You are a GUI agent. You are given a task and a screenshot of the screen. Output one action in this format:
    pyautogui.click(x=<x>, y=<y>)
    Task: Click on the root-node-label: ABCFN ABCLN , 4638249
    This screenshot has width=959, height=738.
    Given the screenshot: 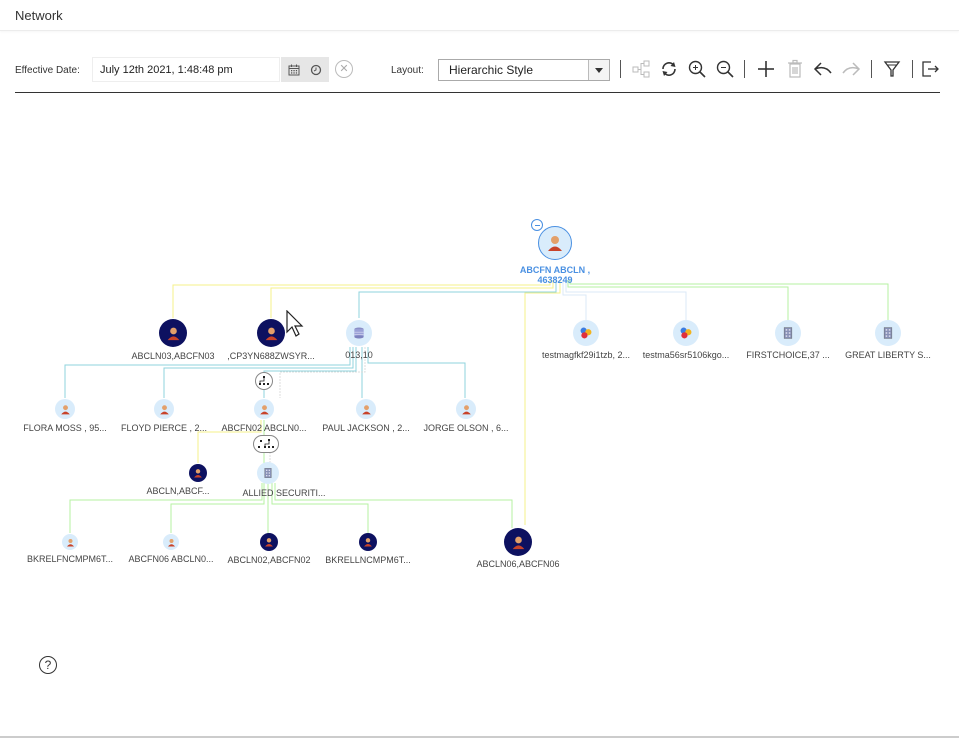 What is the action you would take?
    pyautogui.click(x=555, y=275)
    